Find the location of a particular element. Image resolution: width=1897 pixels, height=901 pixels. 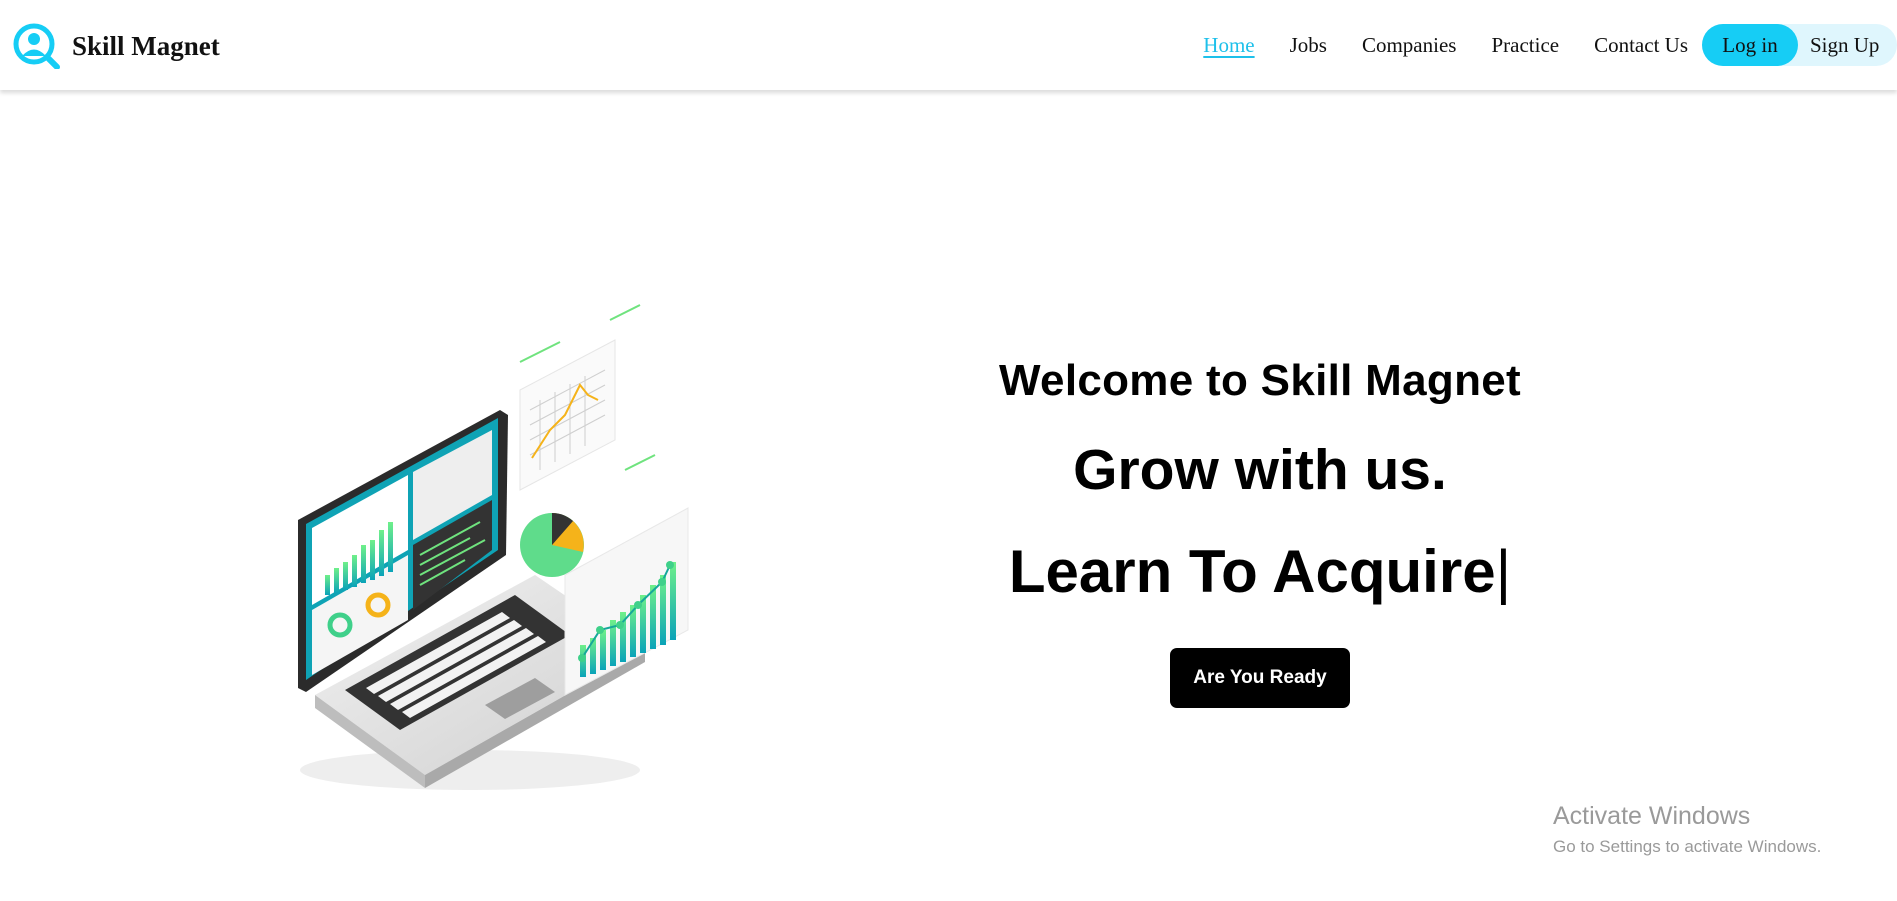

illustration-graphic is located at coordinates (493, 547).